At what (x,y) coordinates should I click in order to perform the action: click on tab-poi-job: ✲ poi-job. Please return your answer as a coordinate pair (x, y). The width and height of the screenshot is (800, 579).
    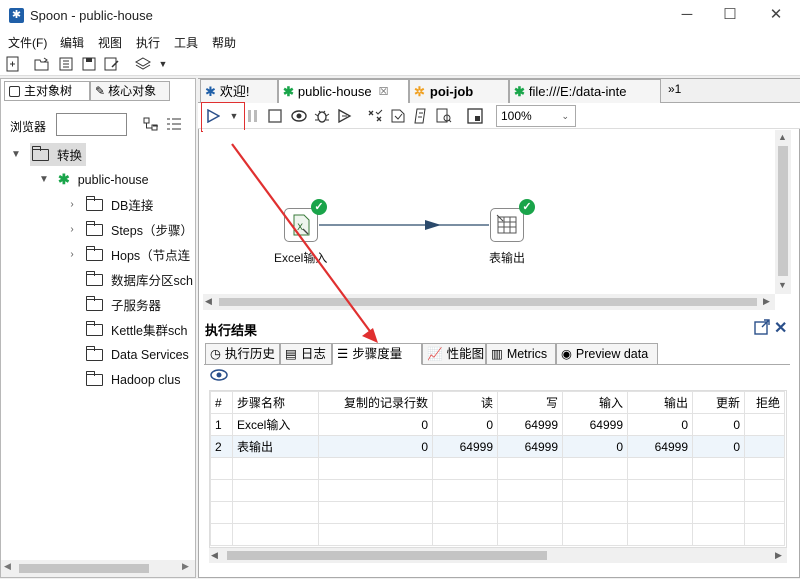
    Looking at the image, I should click on (459, 91).